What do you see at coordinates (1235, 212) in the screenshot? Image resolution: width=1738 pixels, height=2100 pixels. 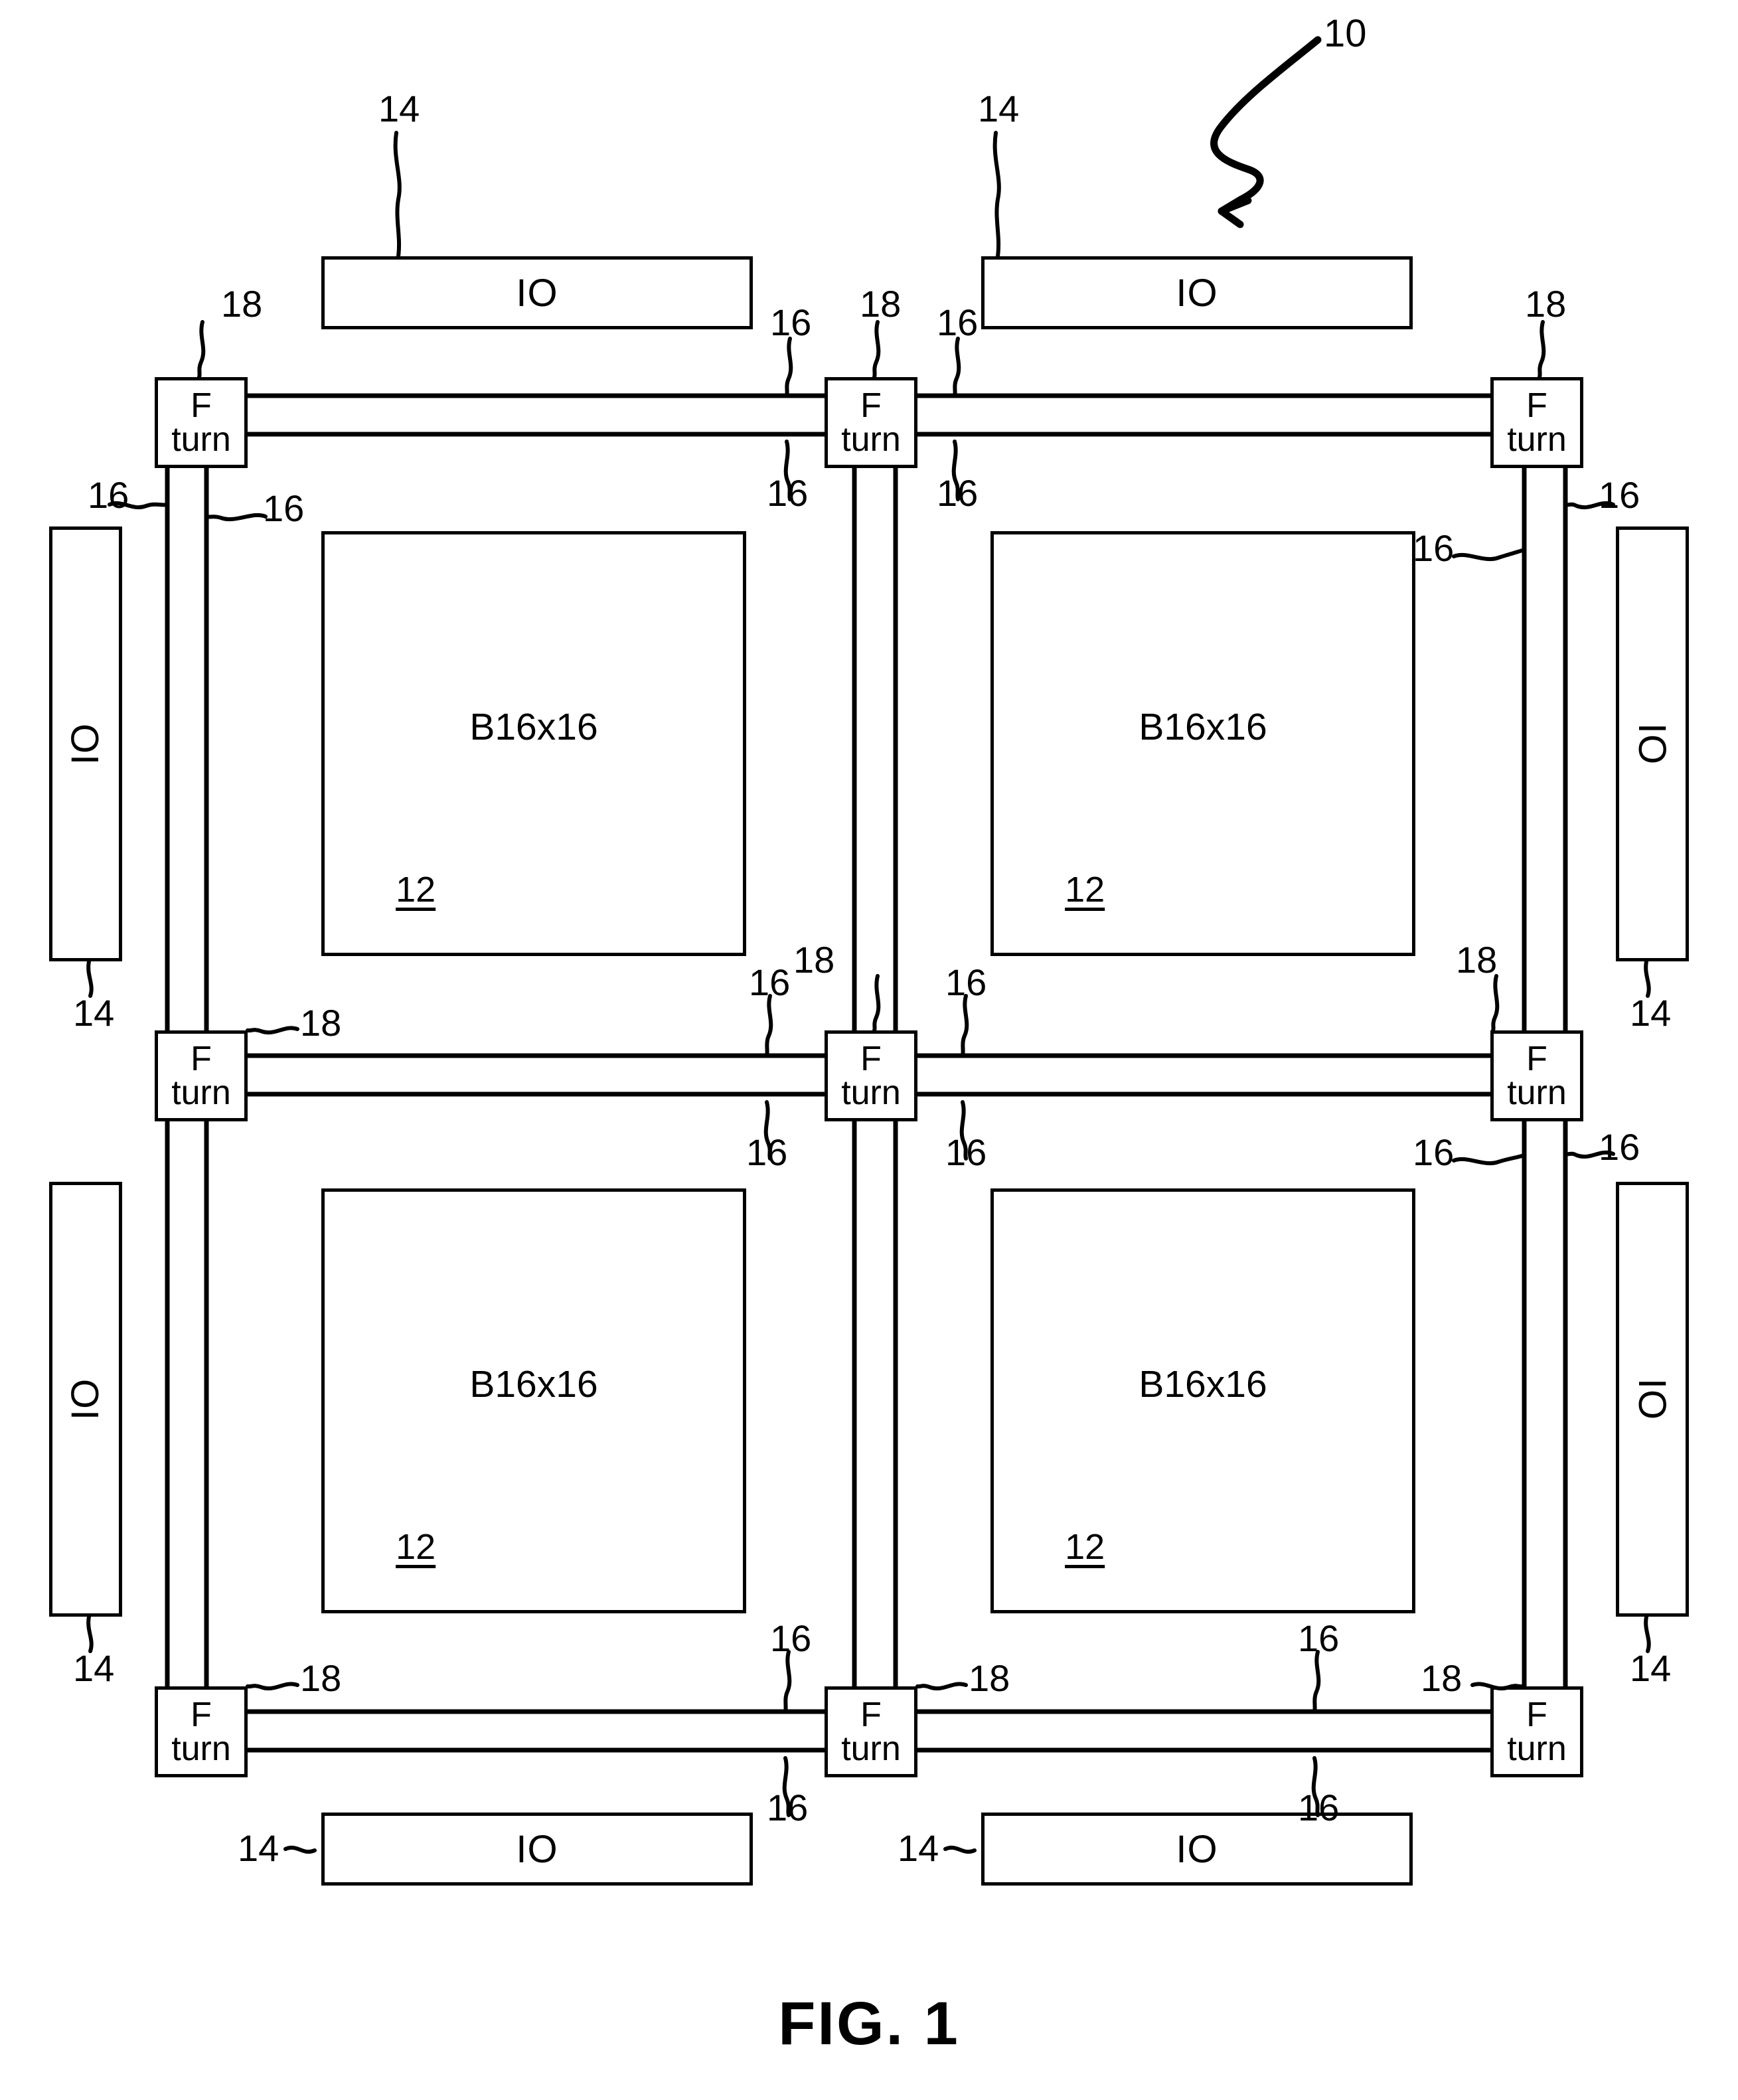 I see `assembly-arrowhead` at bounding box center [1235, 212].